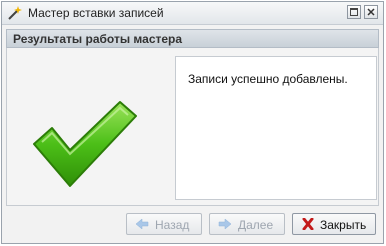 This screenshot has width=386, height=246. What do you see at coordinates (98, 39) in the screenshot?
I see `step-title: Результаты работы мастера` at bounding box center [98, 39].